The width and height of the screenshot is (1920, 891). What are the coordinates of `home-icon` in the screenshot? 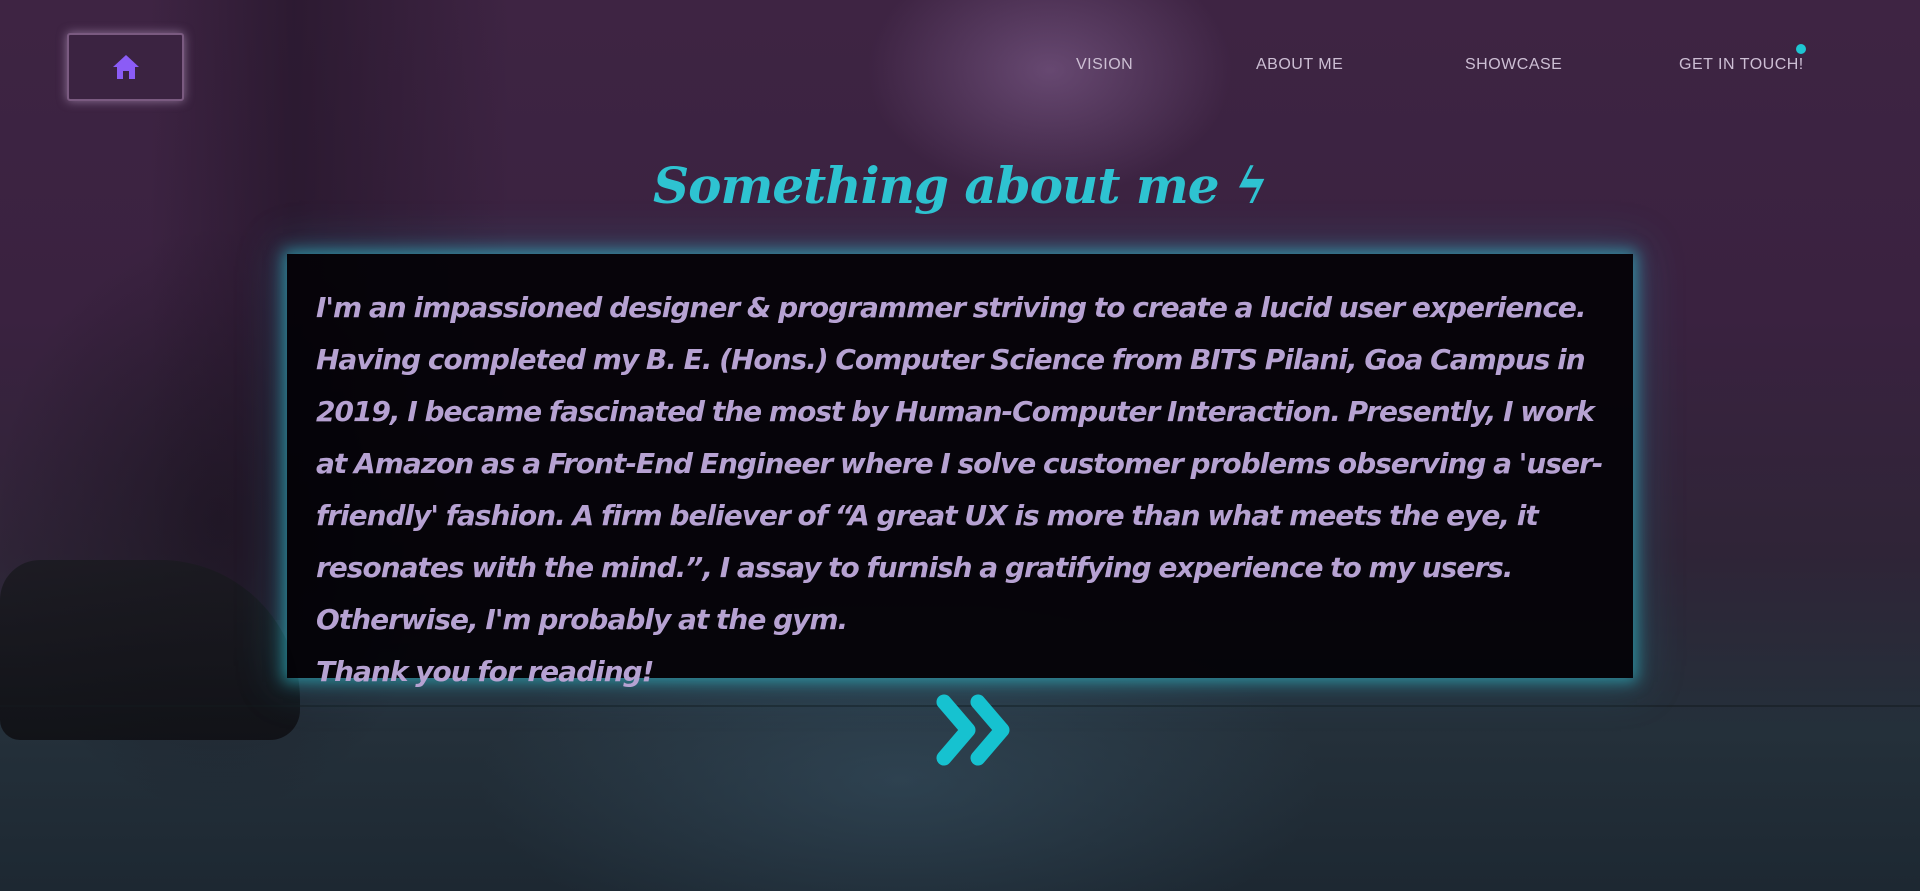 It's located at (125, 67).